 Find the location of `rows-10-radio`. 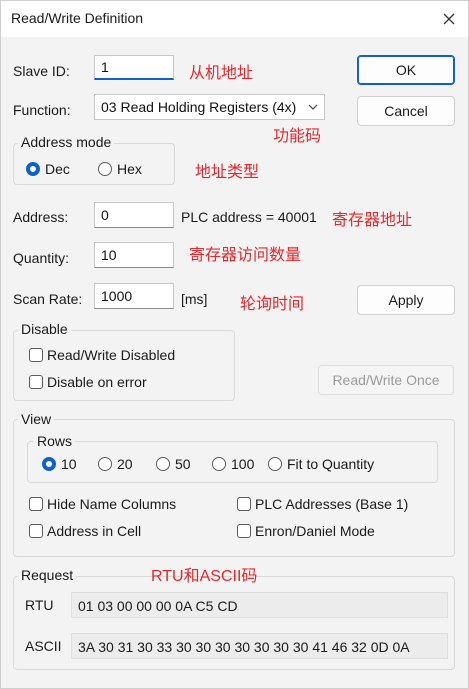

rows-10-radio is located at coordinates (49, 464).